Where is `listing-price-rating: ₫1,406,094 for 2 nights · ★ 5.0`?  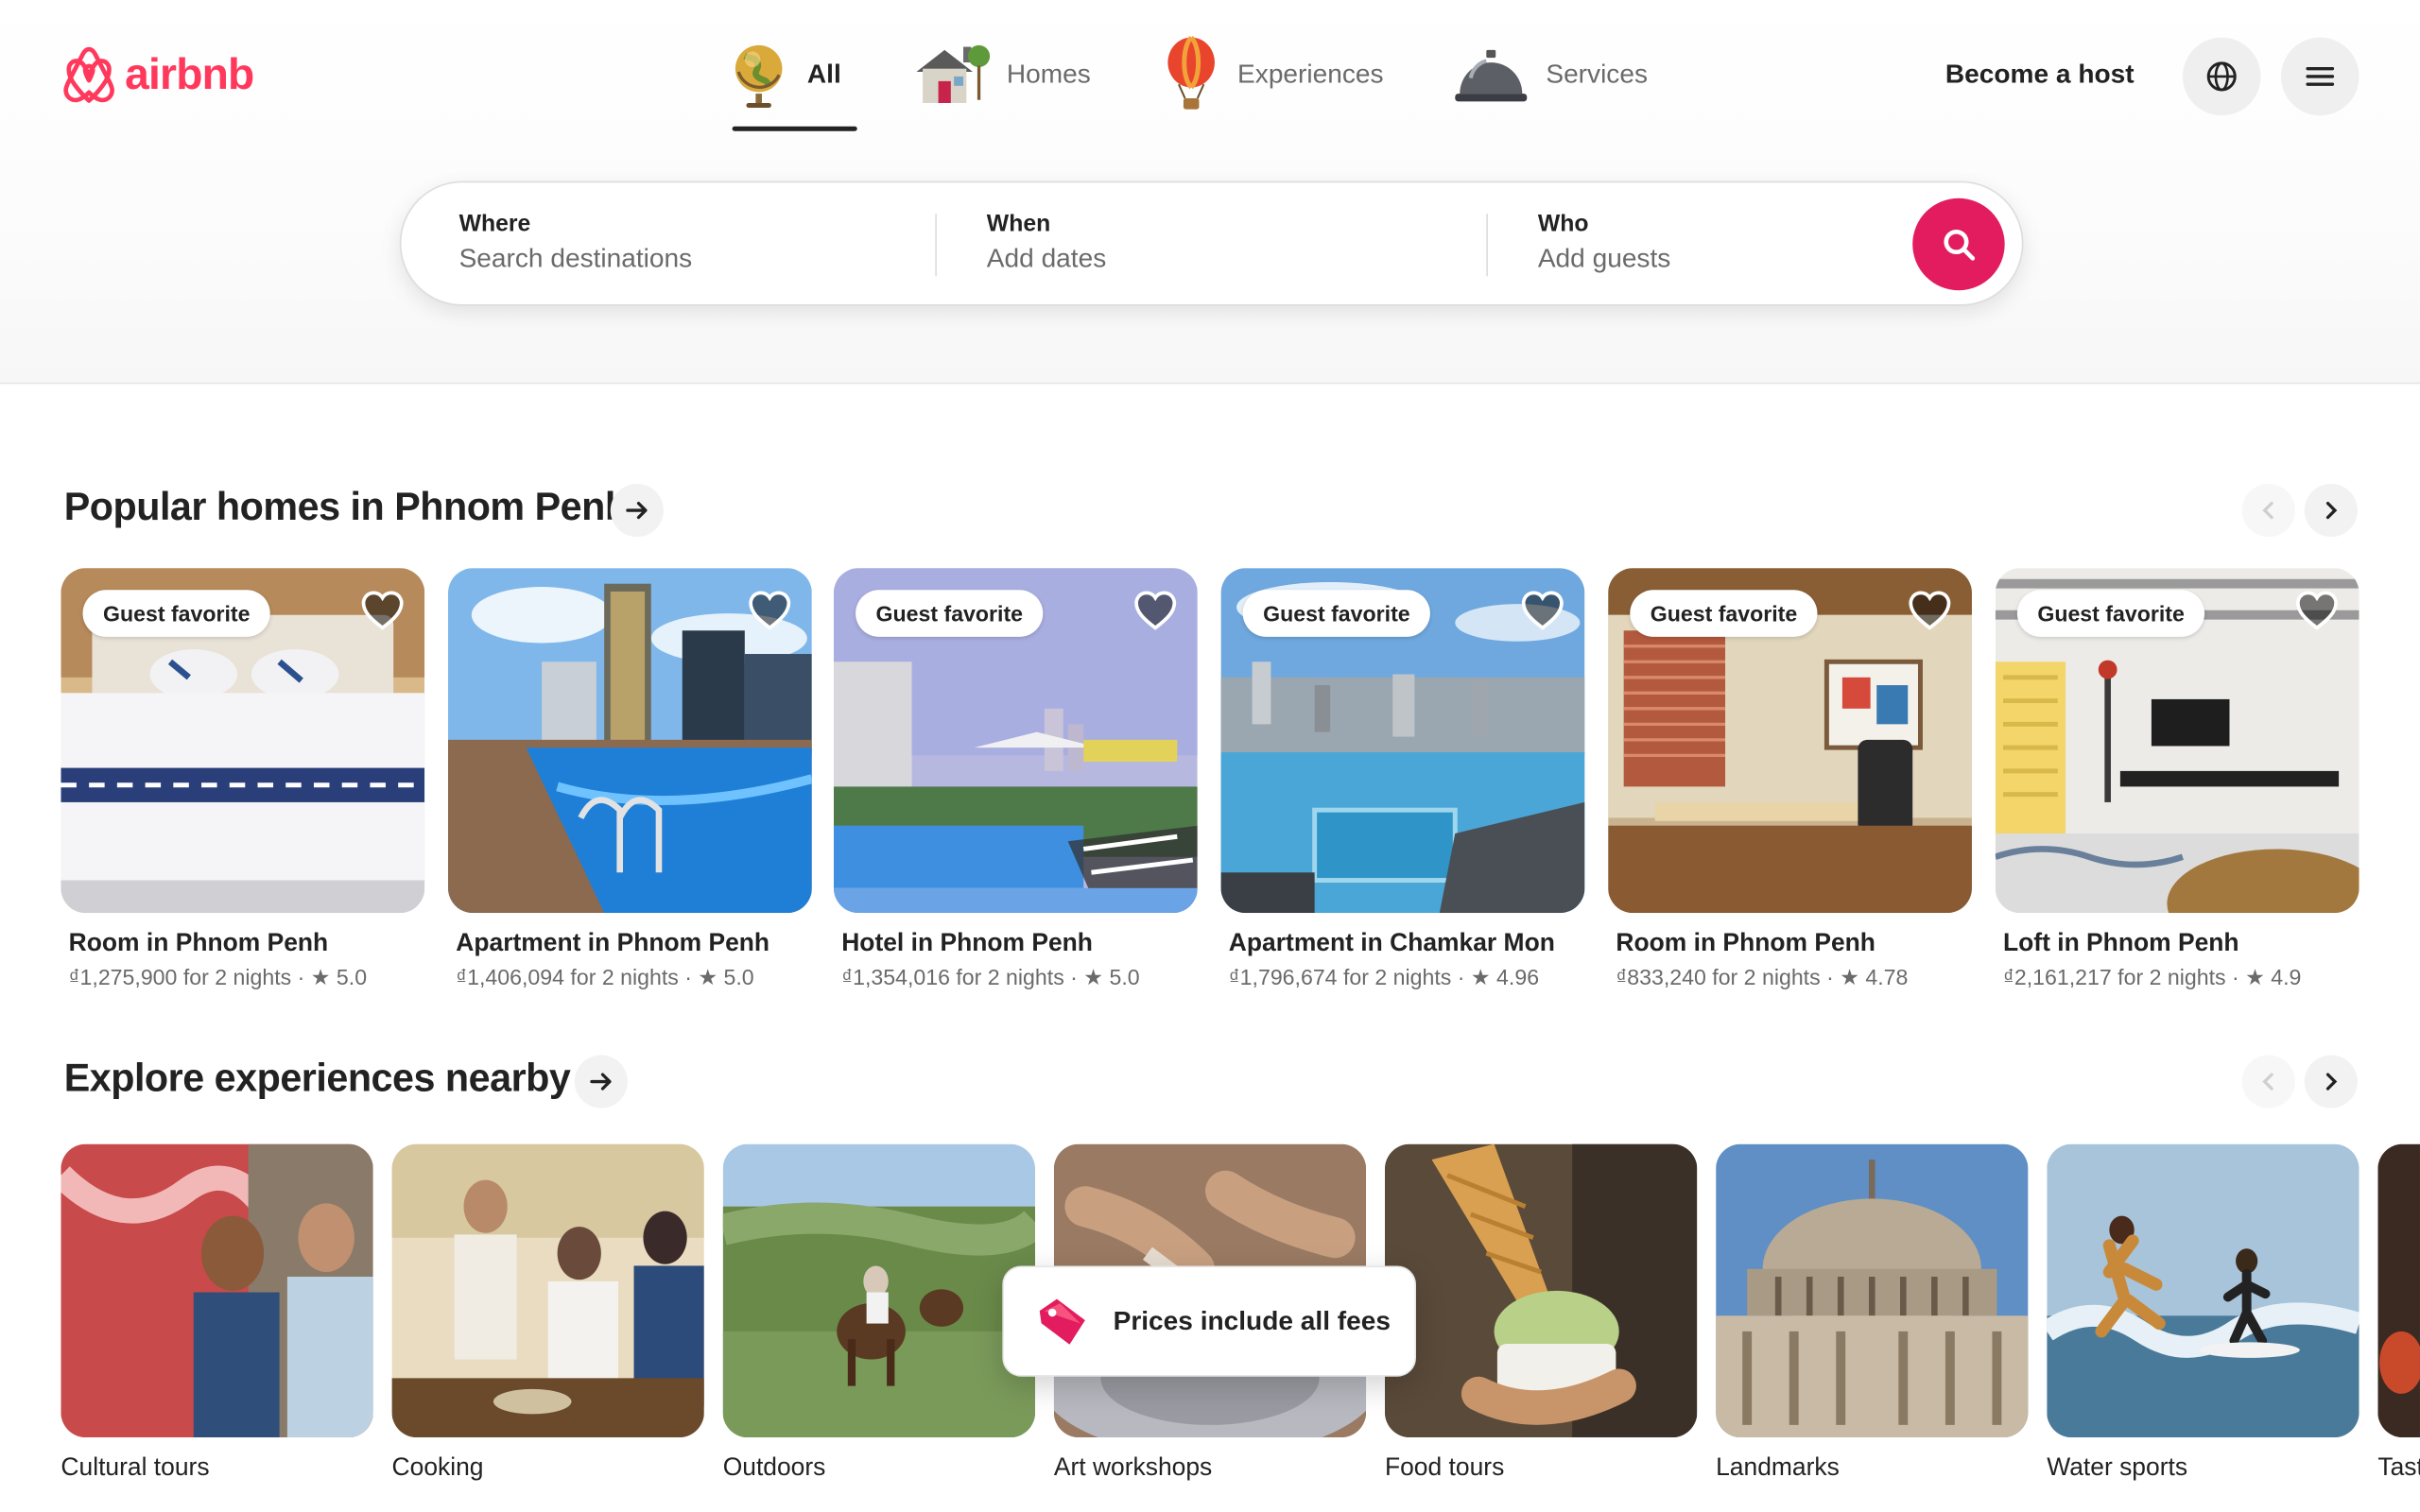 listing-price-rating: ₫1,406,094 for 2 nights · ★ 5.0 is located at coordinates (605, 977).